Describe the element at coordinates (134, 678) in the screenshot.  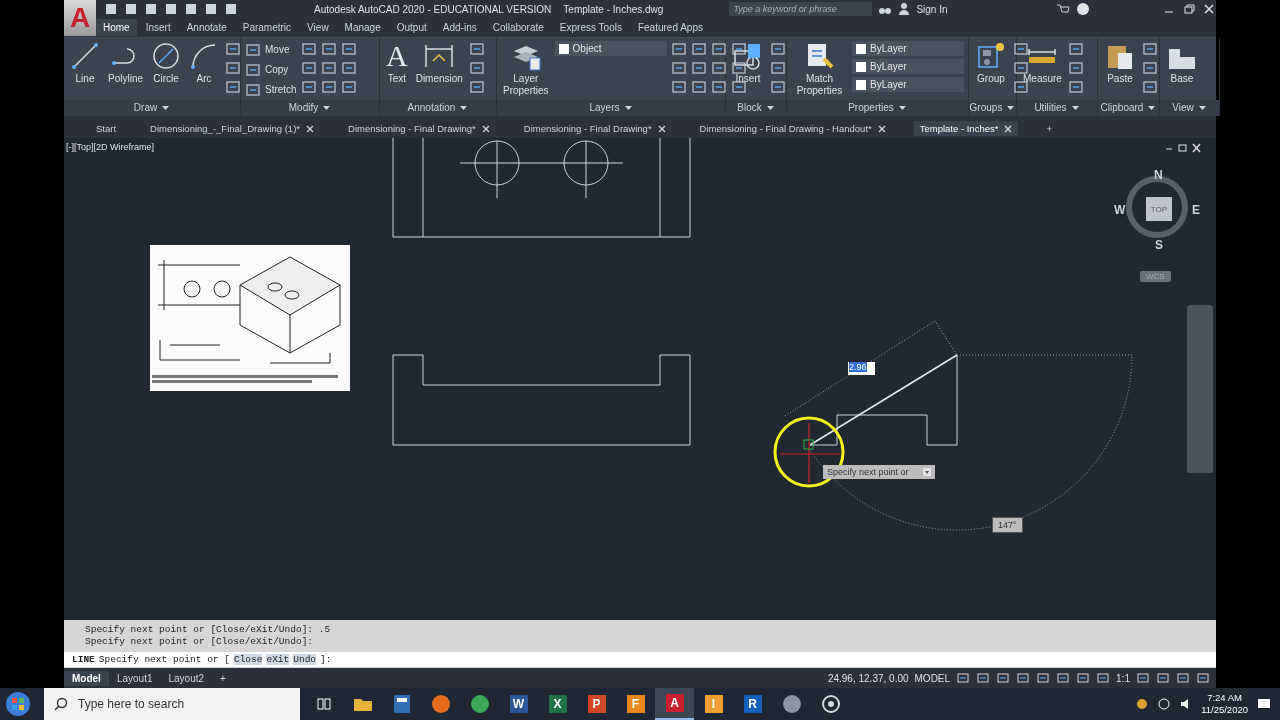
I see `layout-tab: Layout1` at that location.